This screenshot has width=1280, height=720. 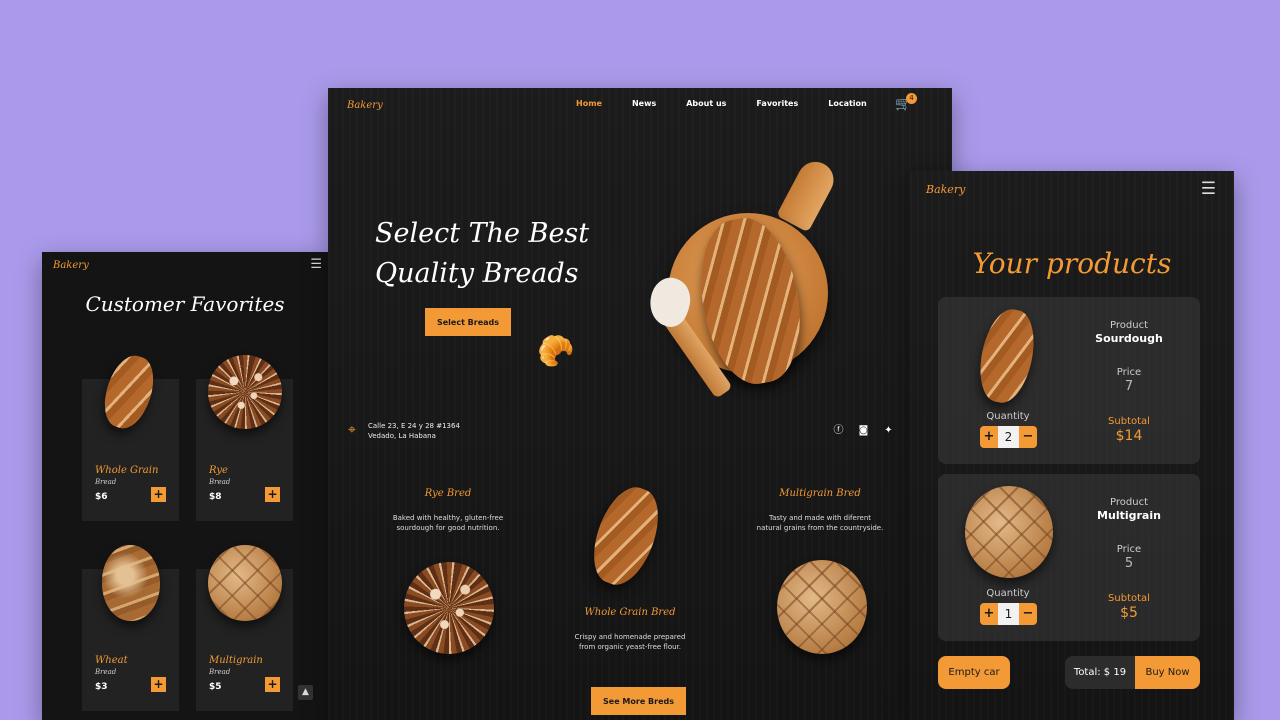 What do you see at coordinates (448, 493) in the screenshot?
I see `feature-title: Rye Bred` at bounding box center [448, 493].